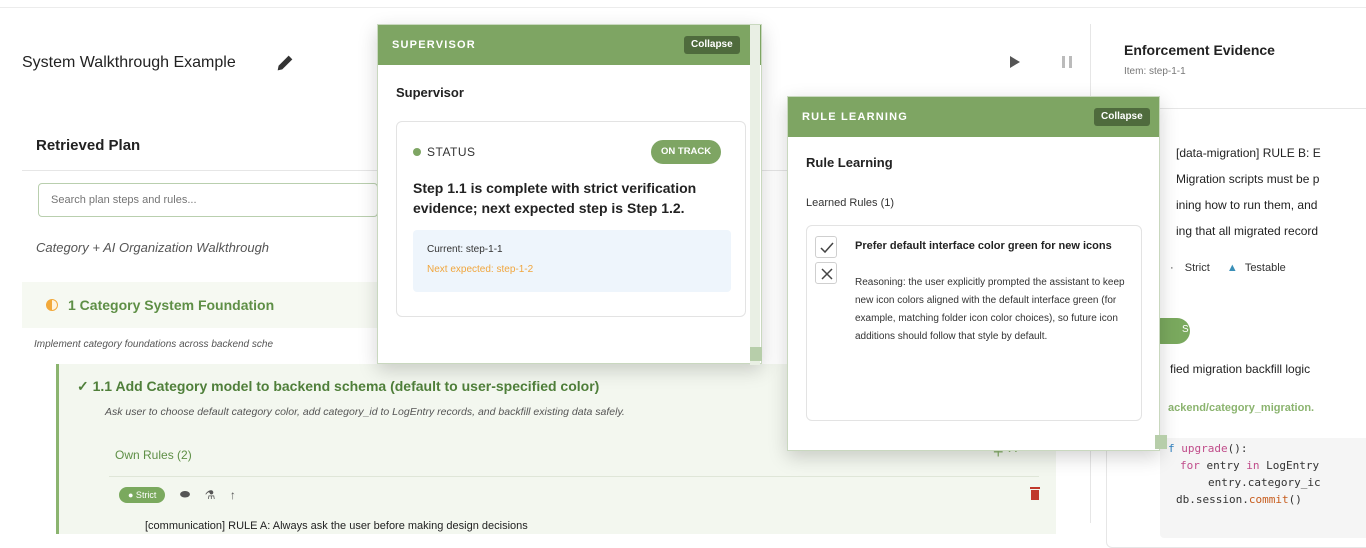 Image resolution: width=1366 pixels, height=548 pixels. I want to click on play-icon, so click(1015, 62).